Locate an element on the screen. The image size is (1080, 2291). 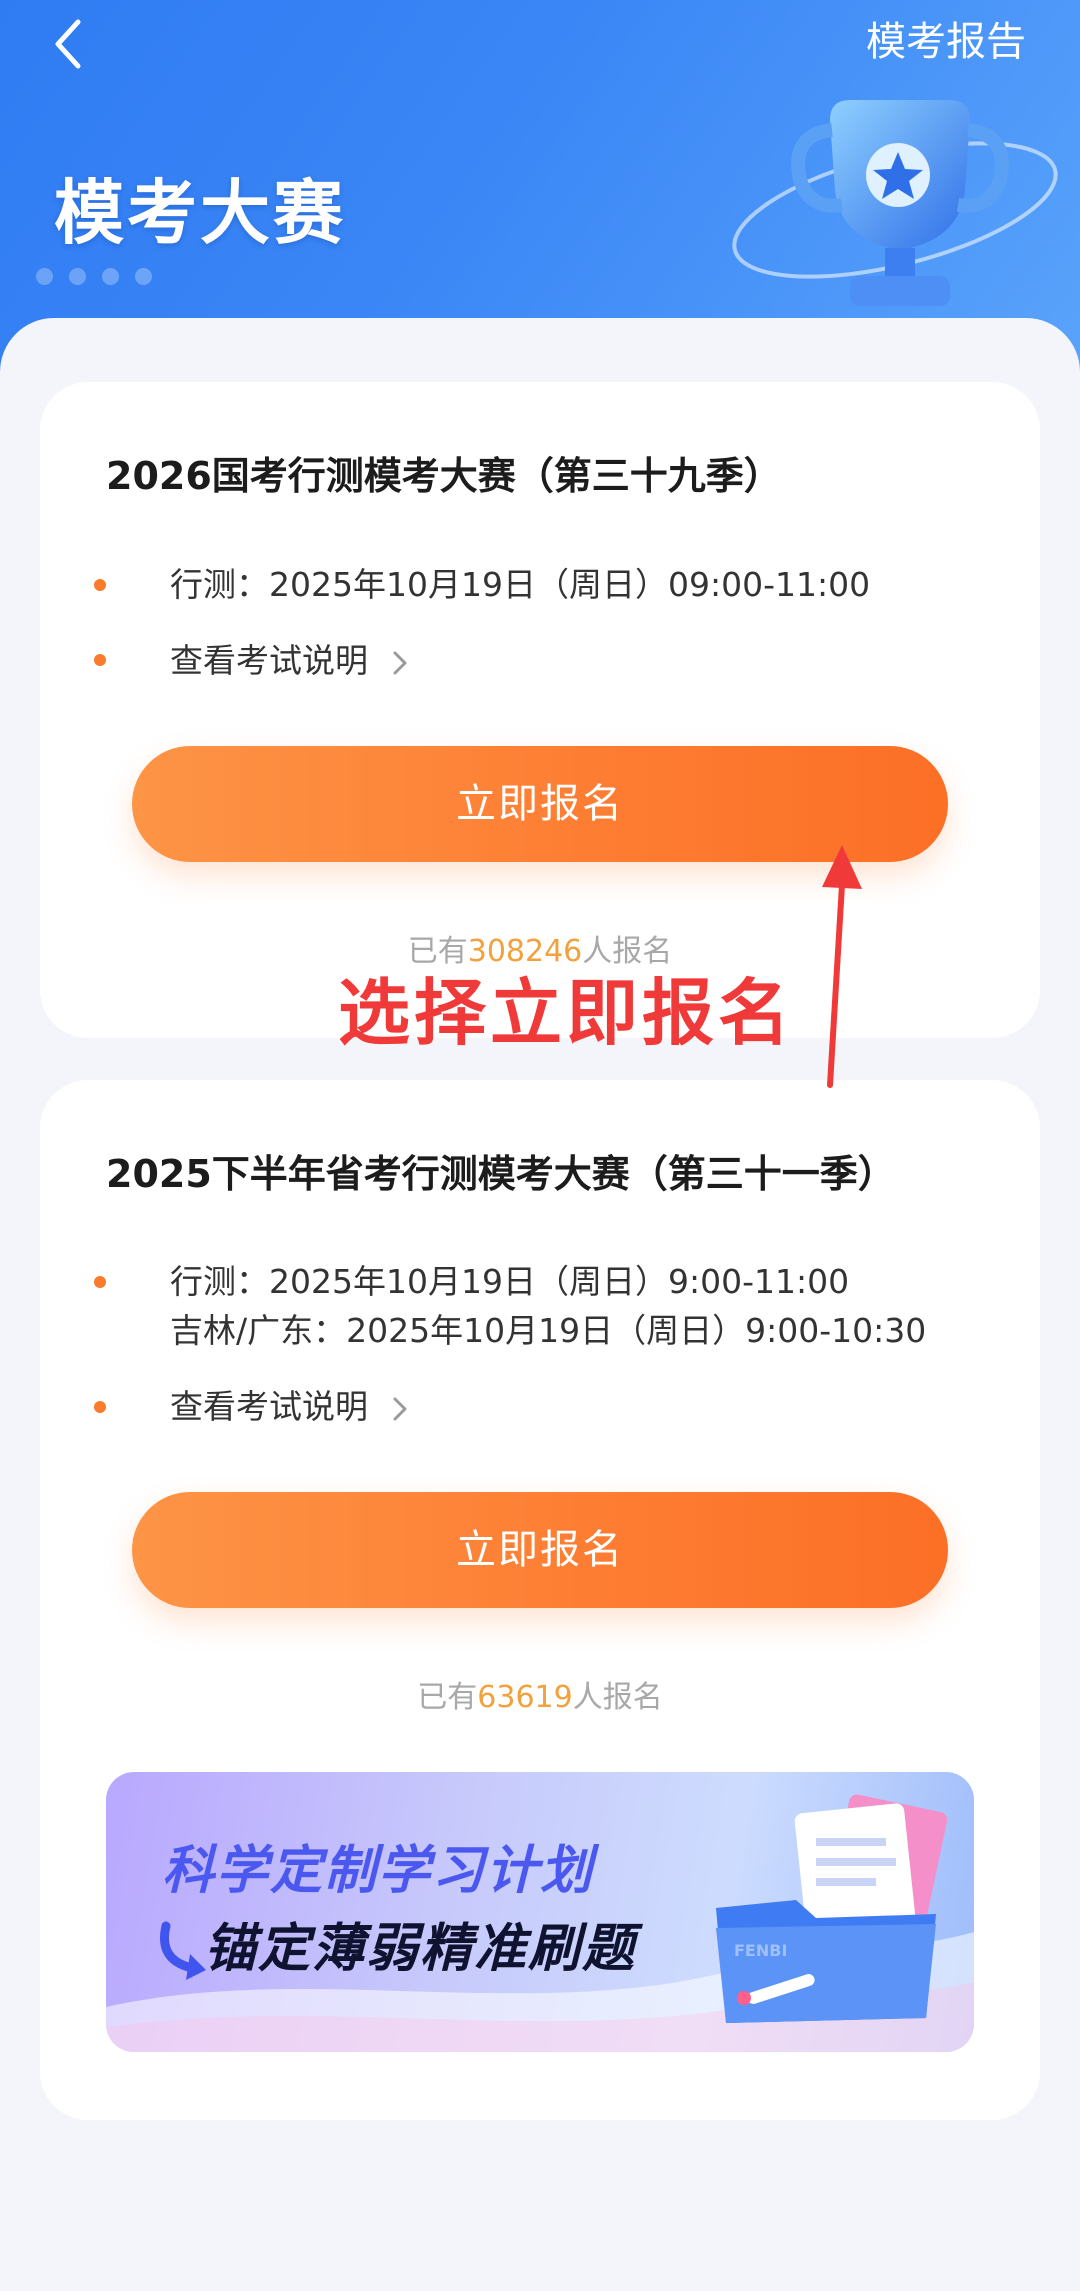
schedule-line: 吉林/广东：2025年10月19日（周日）9:00-10:30 is located at coordinates (548, 1330).